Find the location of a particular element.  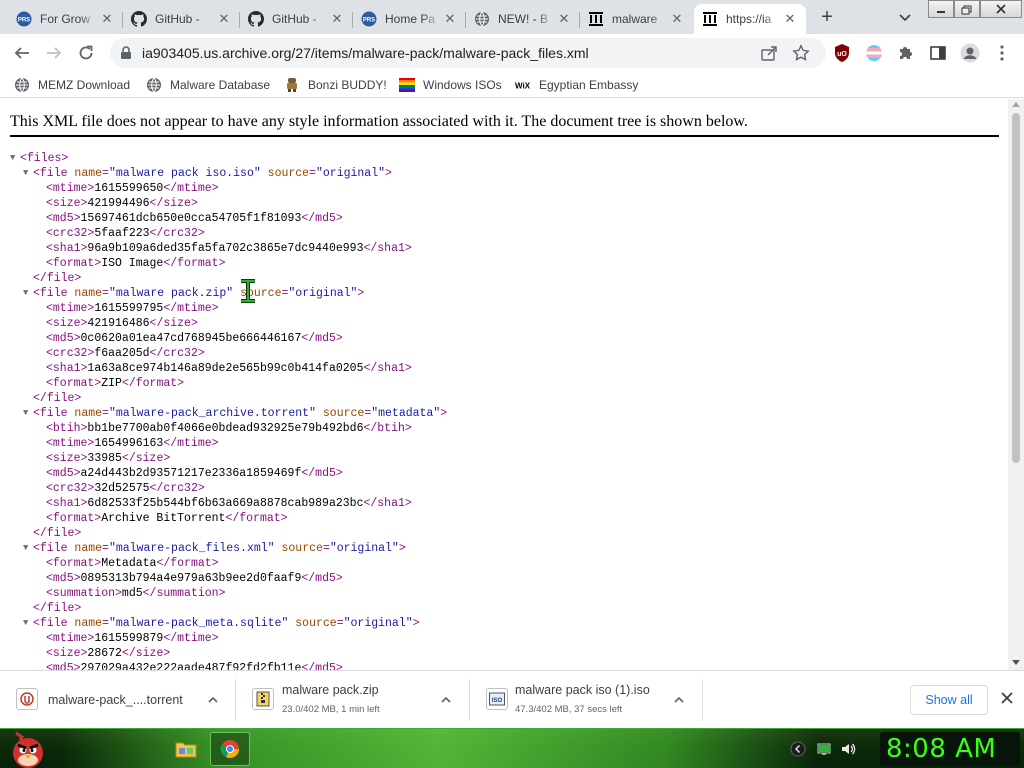

wix-icon: WiX is located at coordinates (523, 85).